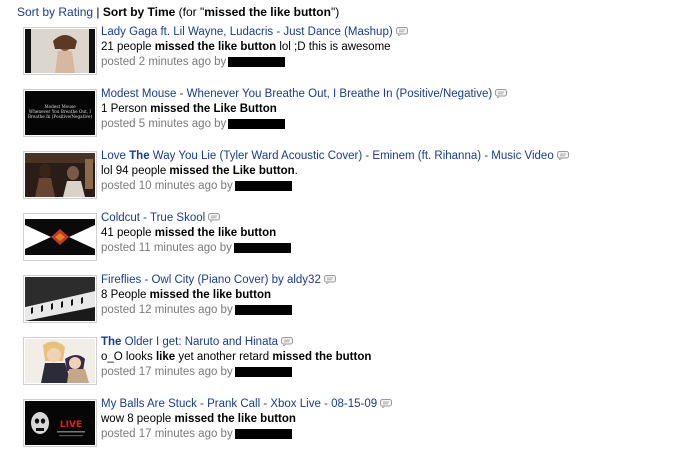 The width and height of the screenshot is (680, 459). What do you see at coordinates (189, 233) in the screenshot?
I see `comment-text: 41 people missed the like button` at bounding box center [189, 233].